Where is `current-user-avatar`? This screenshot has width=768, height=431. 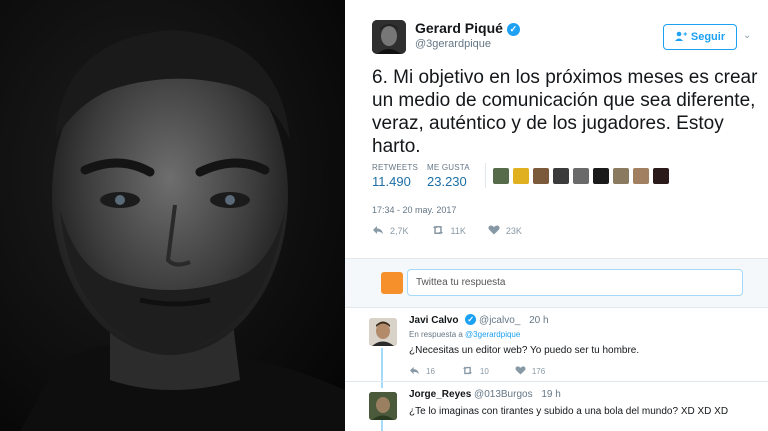
current-user-avatar is located at coordinates (392, 283).